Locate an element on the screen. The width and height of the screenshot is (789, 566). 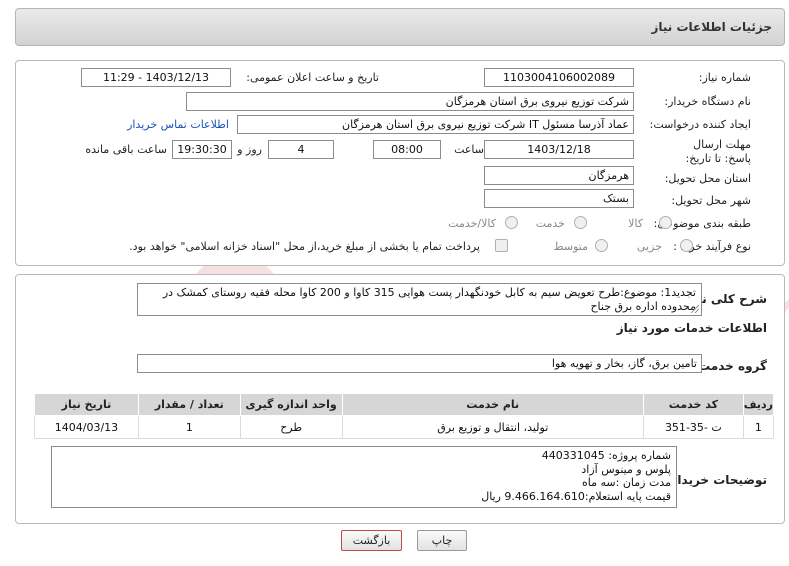
process-minor-radio is located at coordinates (686, 245).